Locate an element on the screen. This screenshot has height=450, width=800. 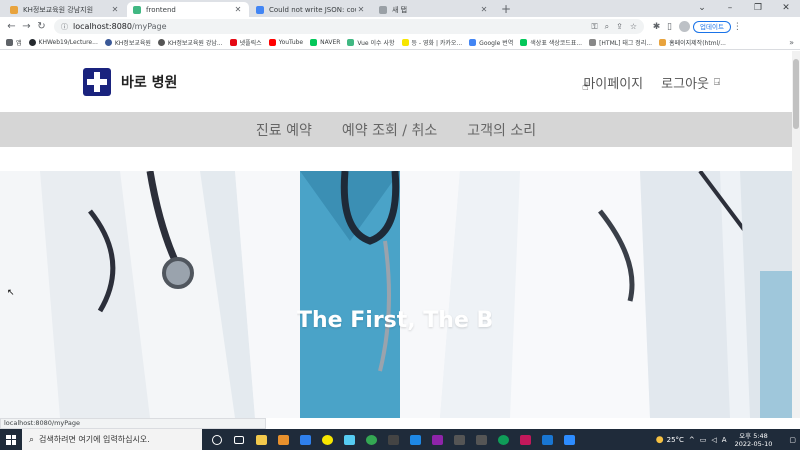
taskbar-search: ⌕ 검색하려면 여기에 입력하십시오. is located at coordinates (112, 439).